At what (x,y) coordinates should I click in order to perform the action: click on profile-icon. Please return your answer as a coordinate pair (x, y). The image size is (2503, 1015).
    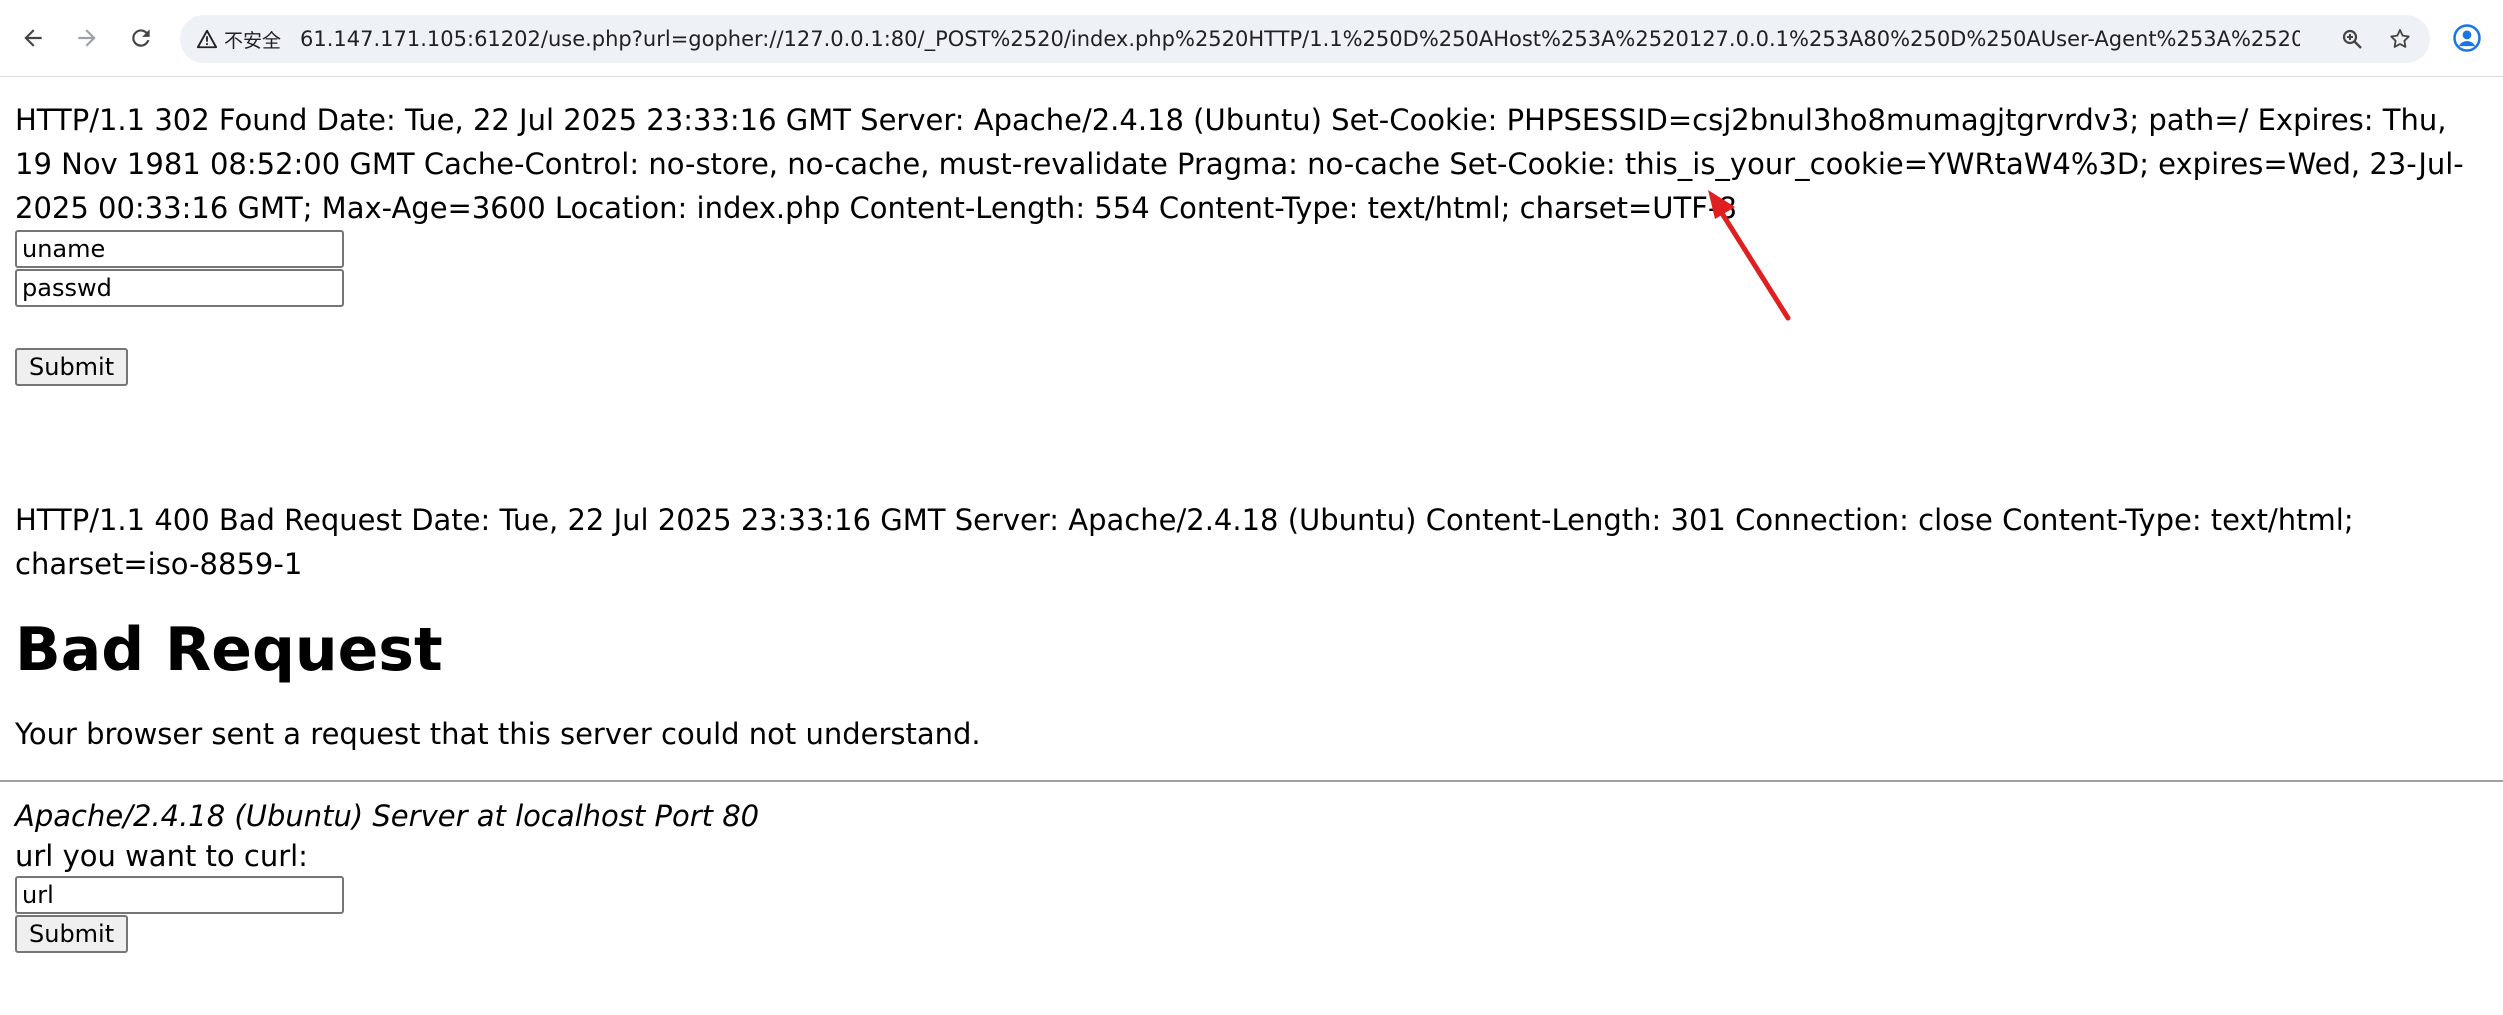
    Looking at the image, I should click on (2467, 38).